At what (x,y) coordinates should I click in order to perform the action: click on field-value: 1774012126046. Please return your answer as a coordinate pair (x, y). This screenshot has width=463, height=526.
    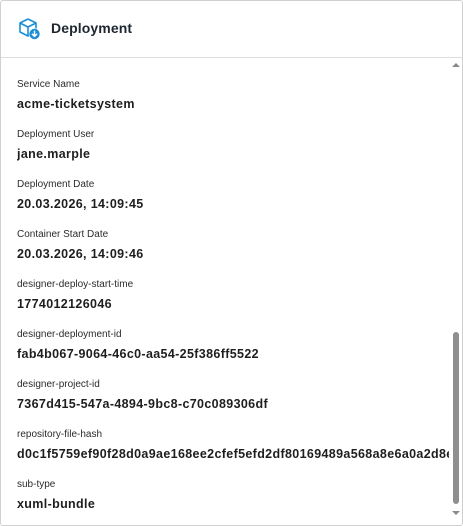
    Looking at the image, I should click on (64, 304).